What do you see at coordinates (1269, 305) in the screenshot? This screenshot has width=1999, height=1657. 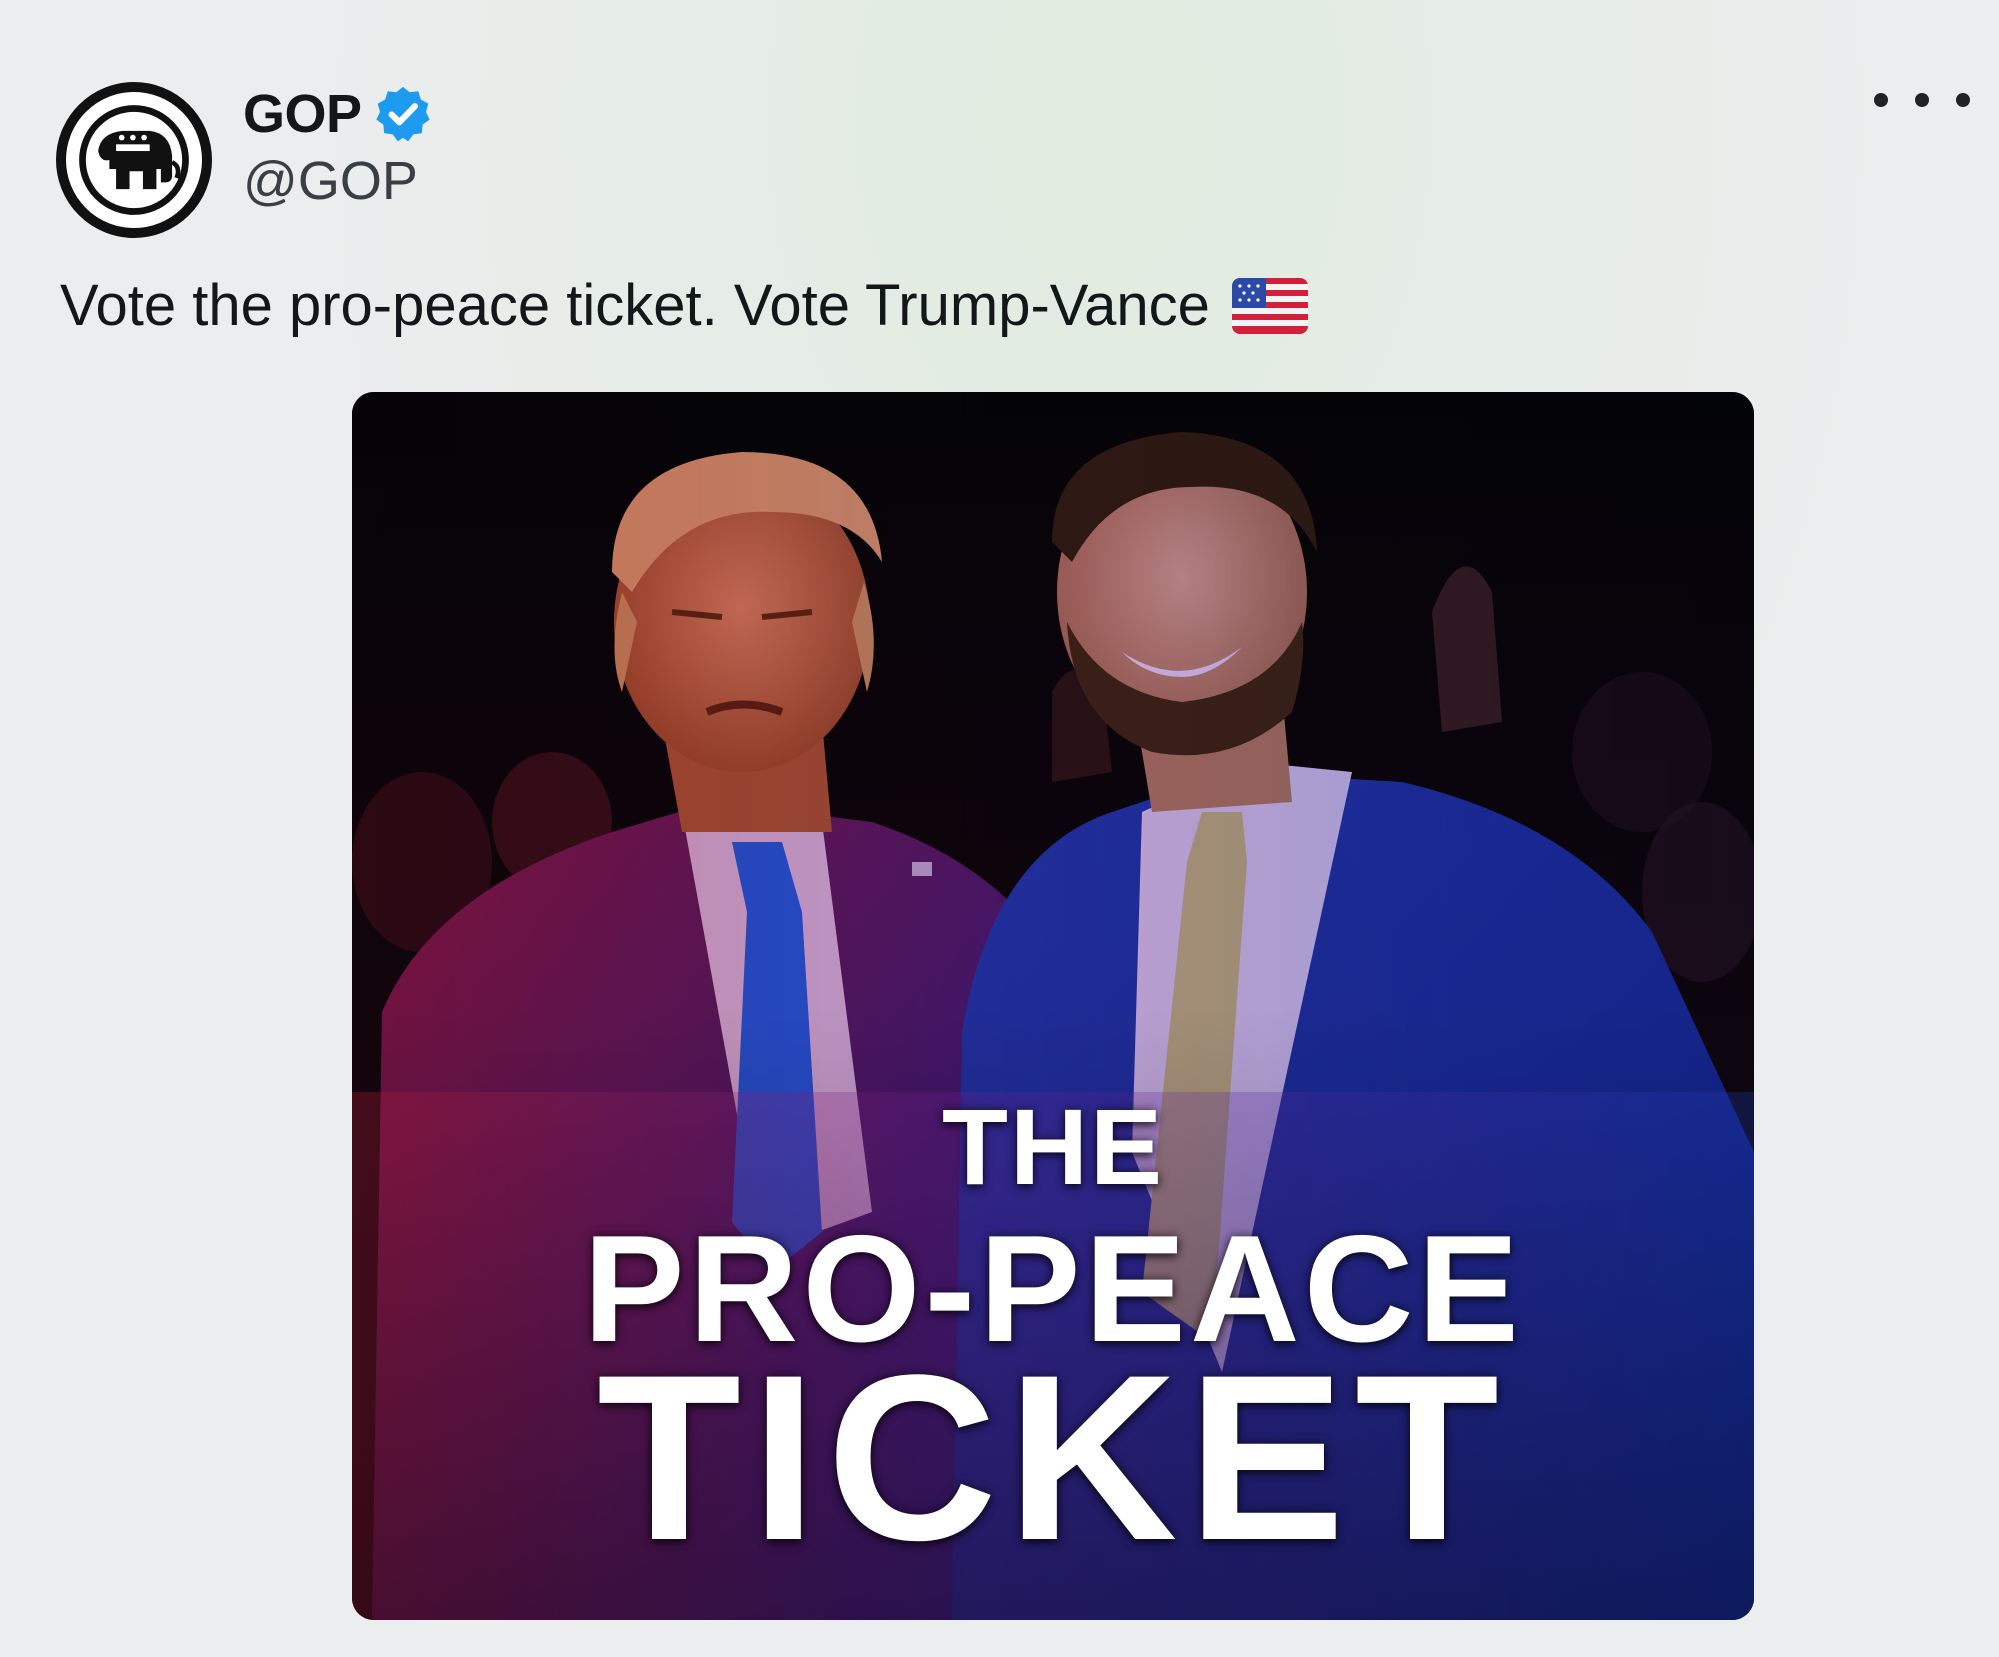 I see `us-flag-icon` at bounding box center [1269, 305].